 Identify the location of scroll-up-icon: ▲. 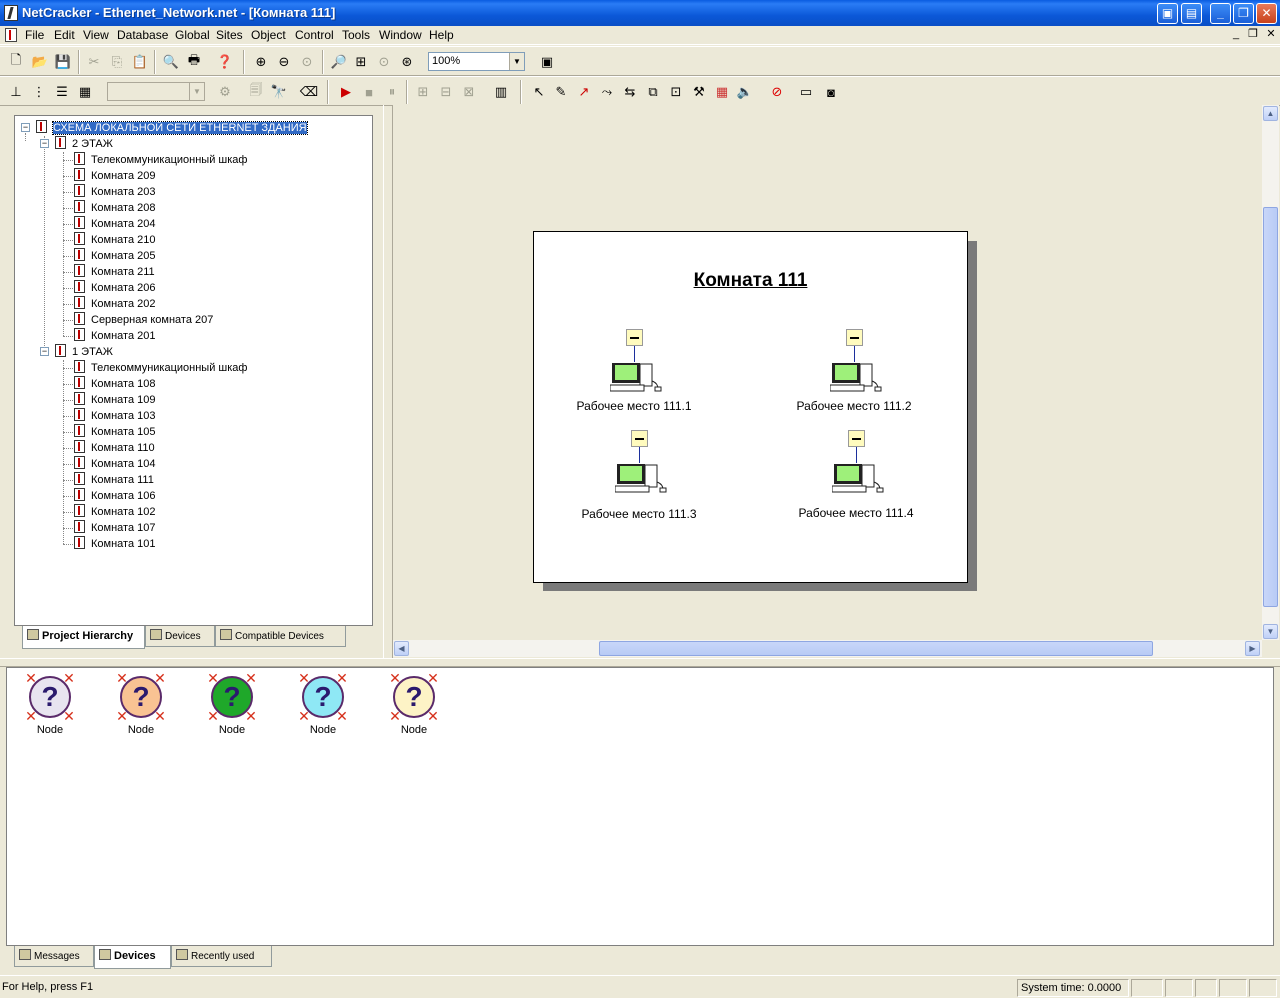
(1270, 113).